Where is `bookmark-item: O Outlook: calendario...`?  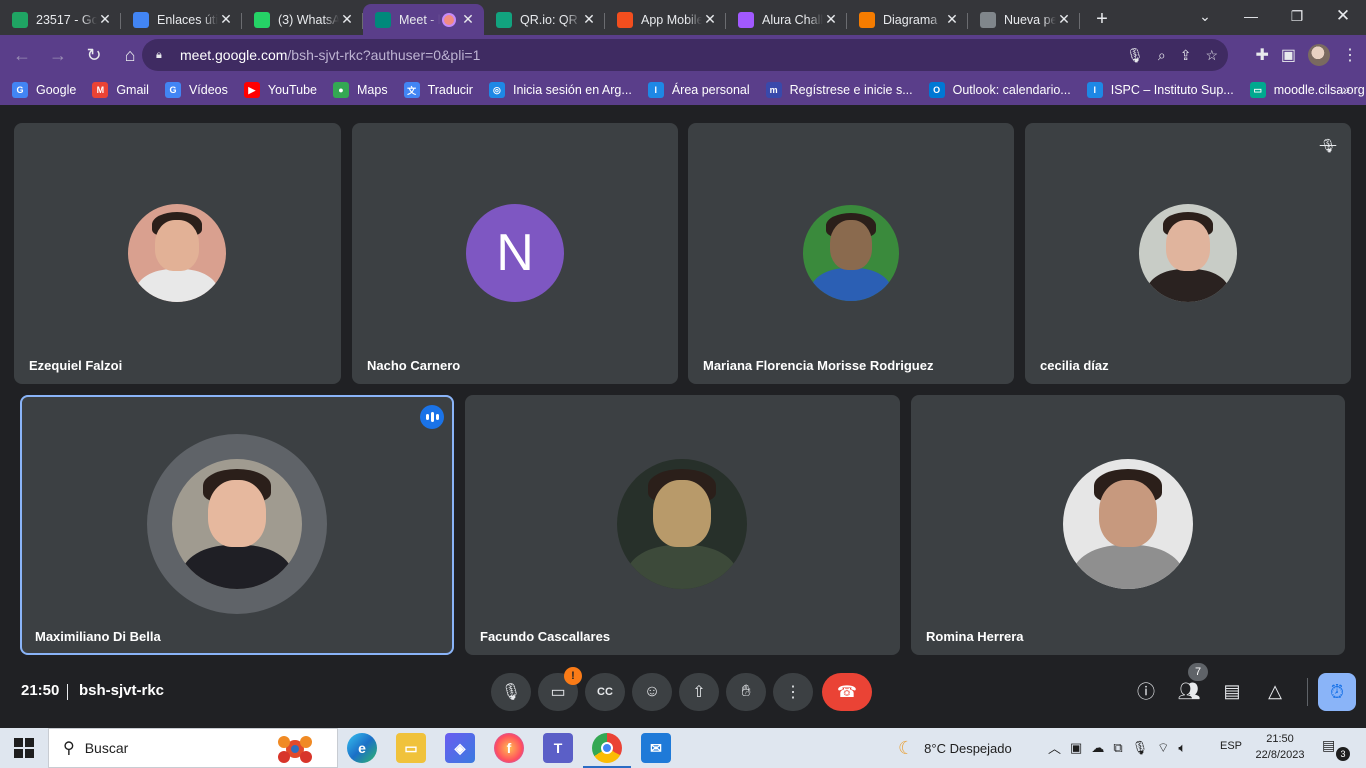
bookmark-item: O Outlook: calendario... is located at coordinates (999, 90).